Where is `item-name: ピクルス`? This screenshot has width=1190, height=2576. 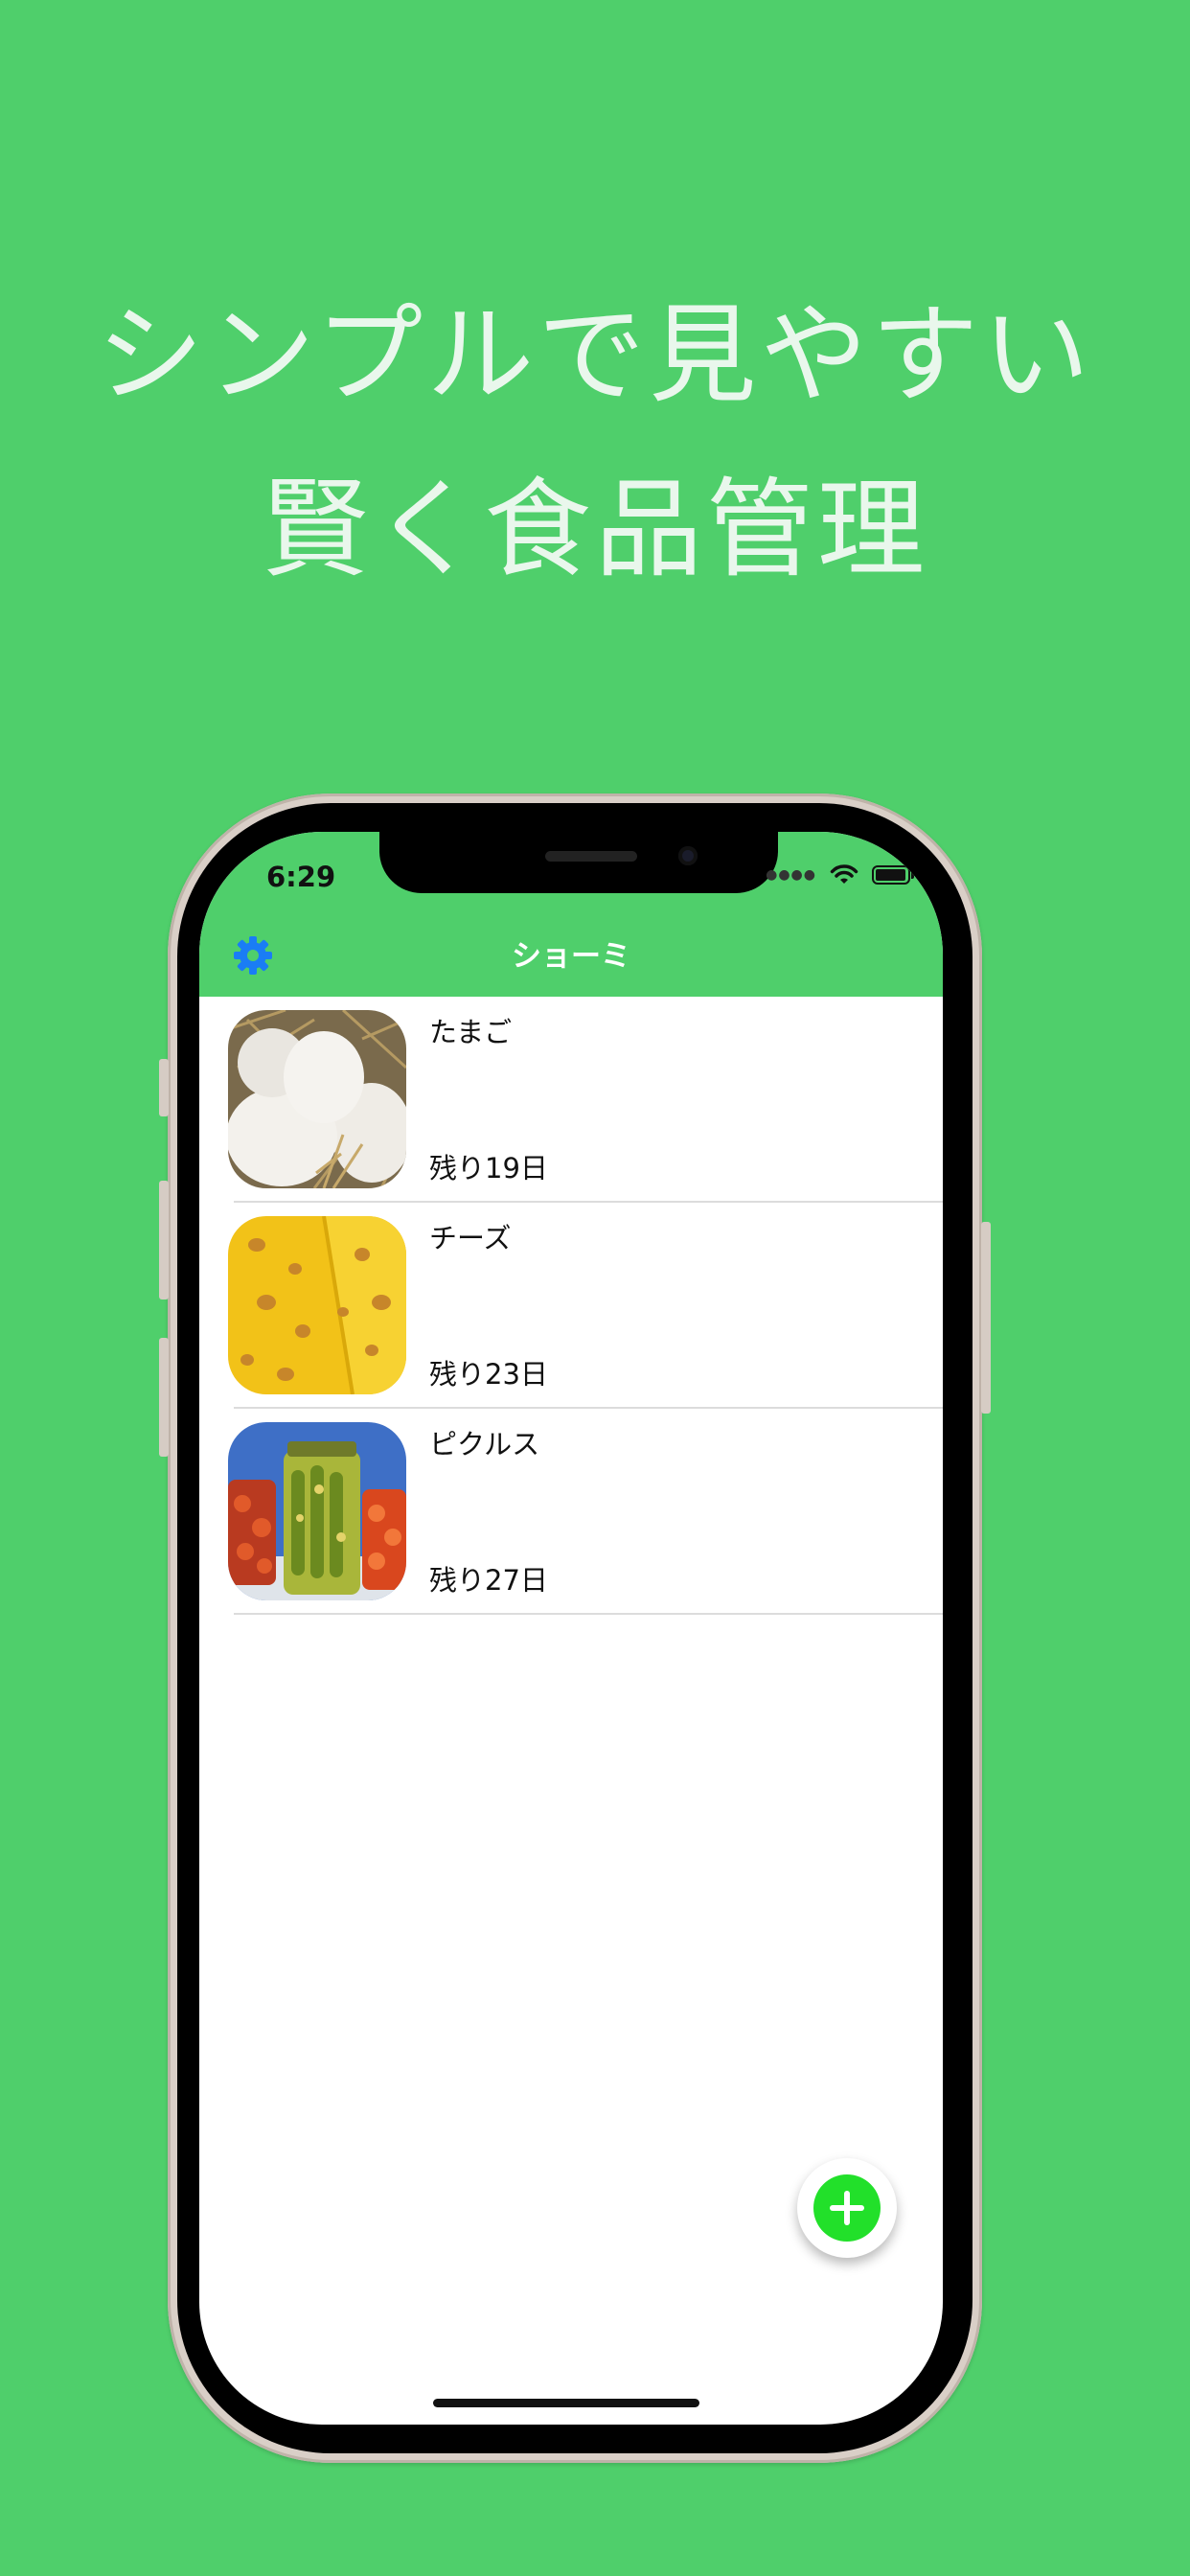 item-name: ピクルス is located at coordinates (484, 1444).